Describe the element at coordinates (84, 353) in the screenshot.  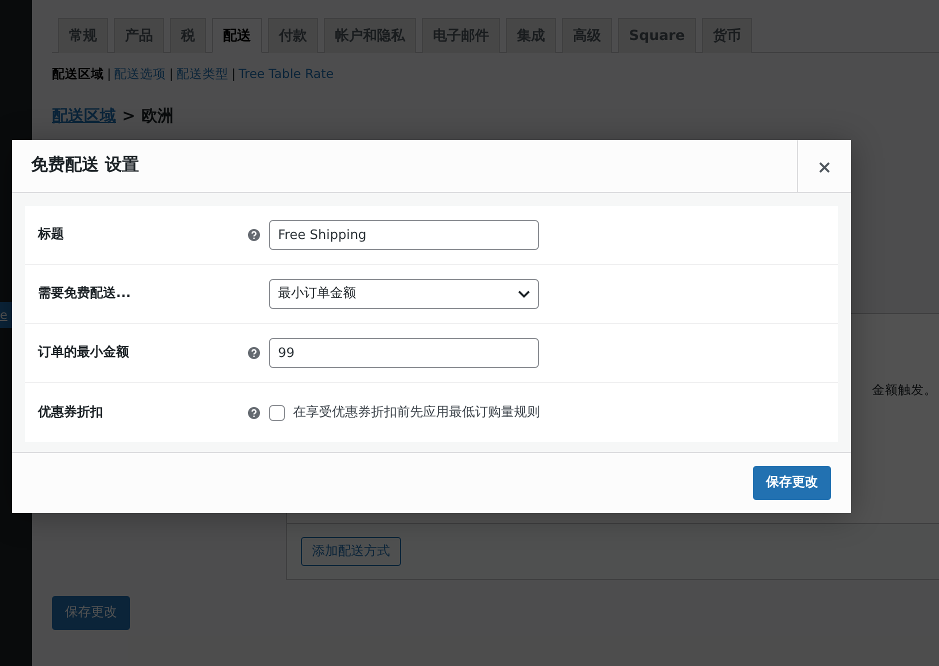
I see `field-label: 订单的最小金额` at that location.